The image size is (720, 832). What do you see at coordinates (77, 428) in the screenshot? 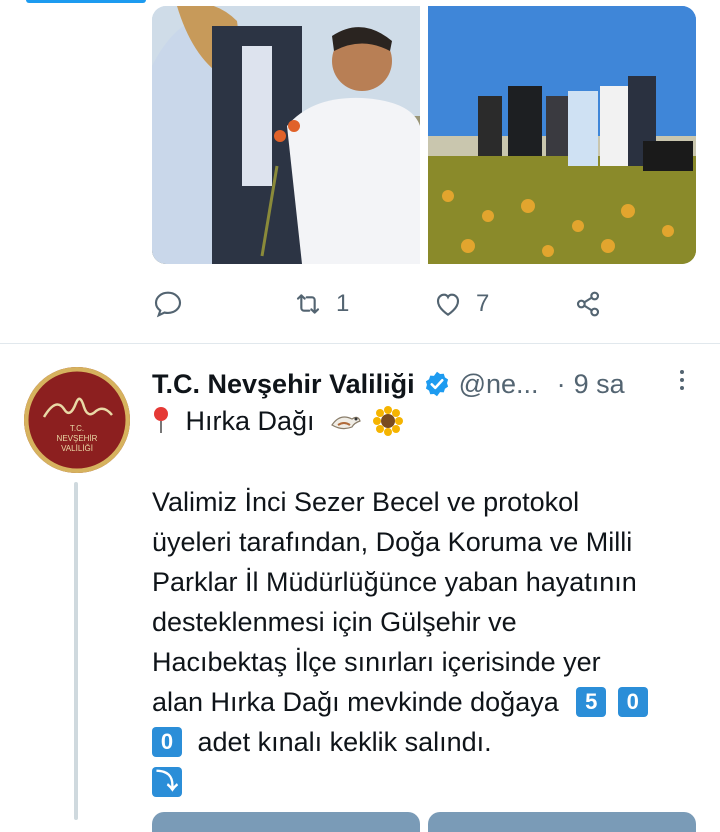
I see `svg-text: T.C.` at bounding box center [77, 428].